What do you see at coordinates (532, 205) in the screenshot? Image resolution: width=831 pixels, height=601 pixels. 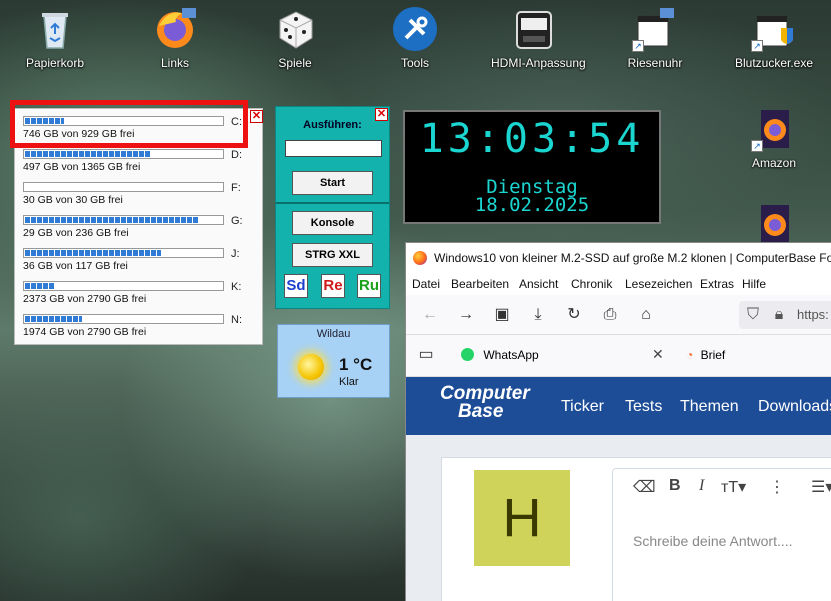 I see `clock-date: 18.02.2025` at bounding box center [532, 205].